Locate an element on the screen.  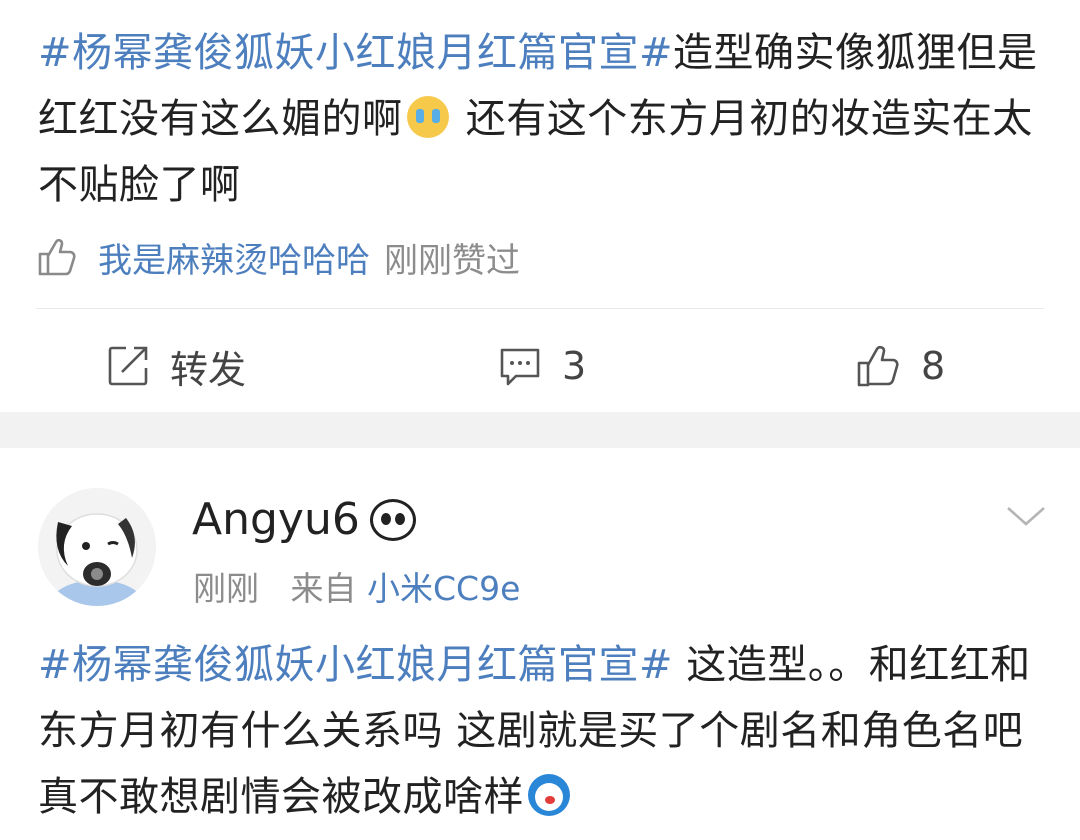
action-bar: 转发 3 8 is located at coordinates (540, 366).